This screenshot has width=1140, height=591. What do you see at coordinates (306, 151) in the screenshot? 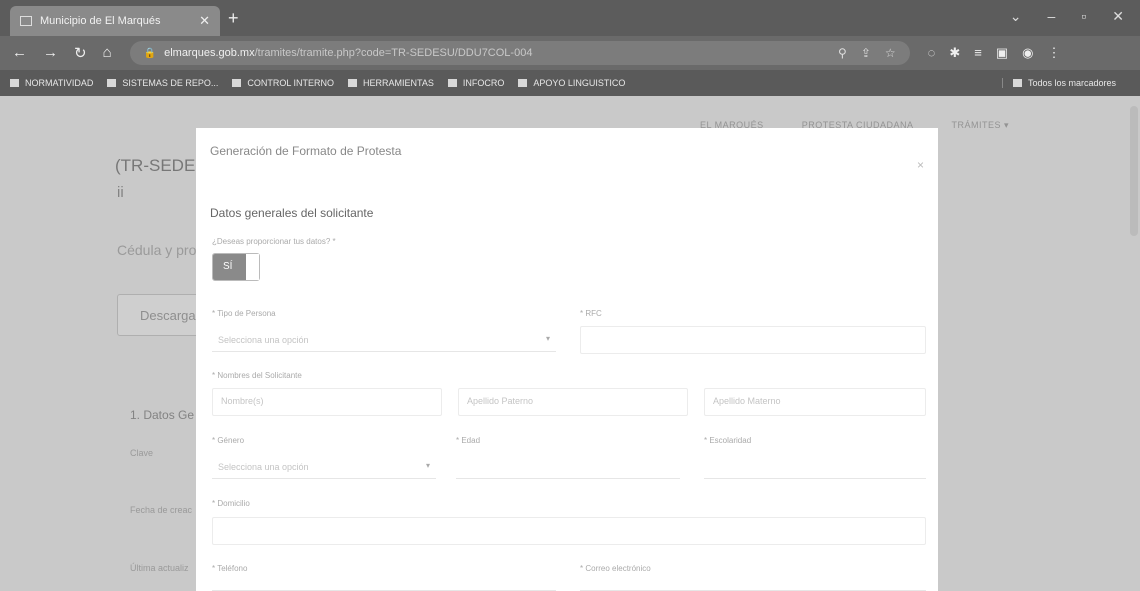
I see `modal-title: Generación de Formato de Protesta` at bounding box center [306, 151].